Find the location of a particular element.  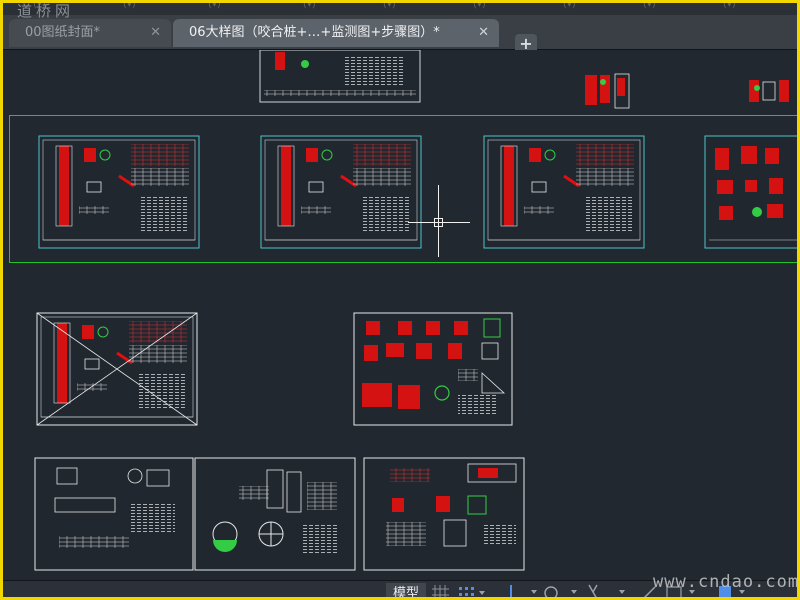

grid-icon is located at coordinates (442, 590).